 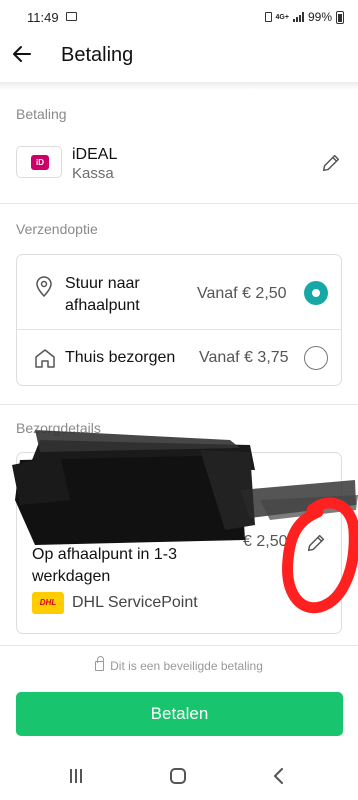 What do you see at coordinates (179, 58) in the screenshot?
I see `top-app-bar: Betaling` at bounding box center [179, 58].